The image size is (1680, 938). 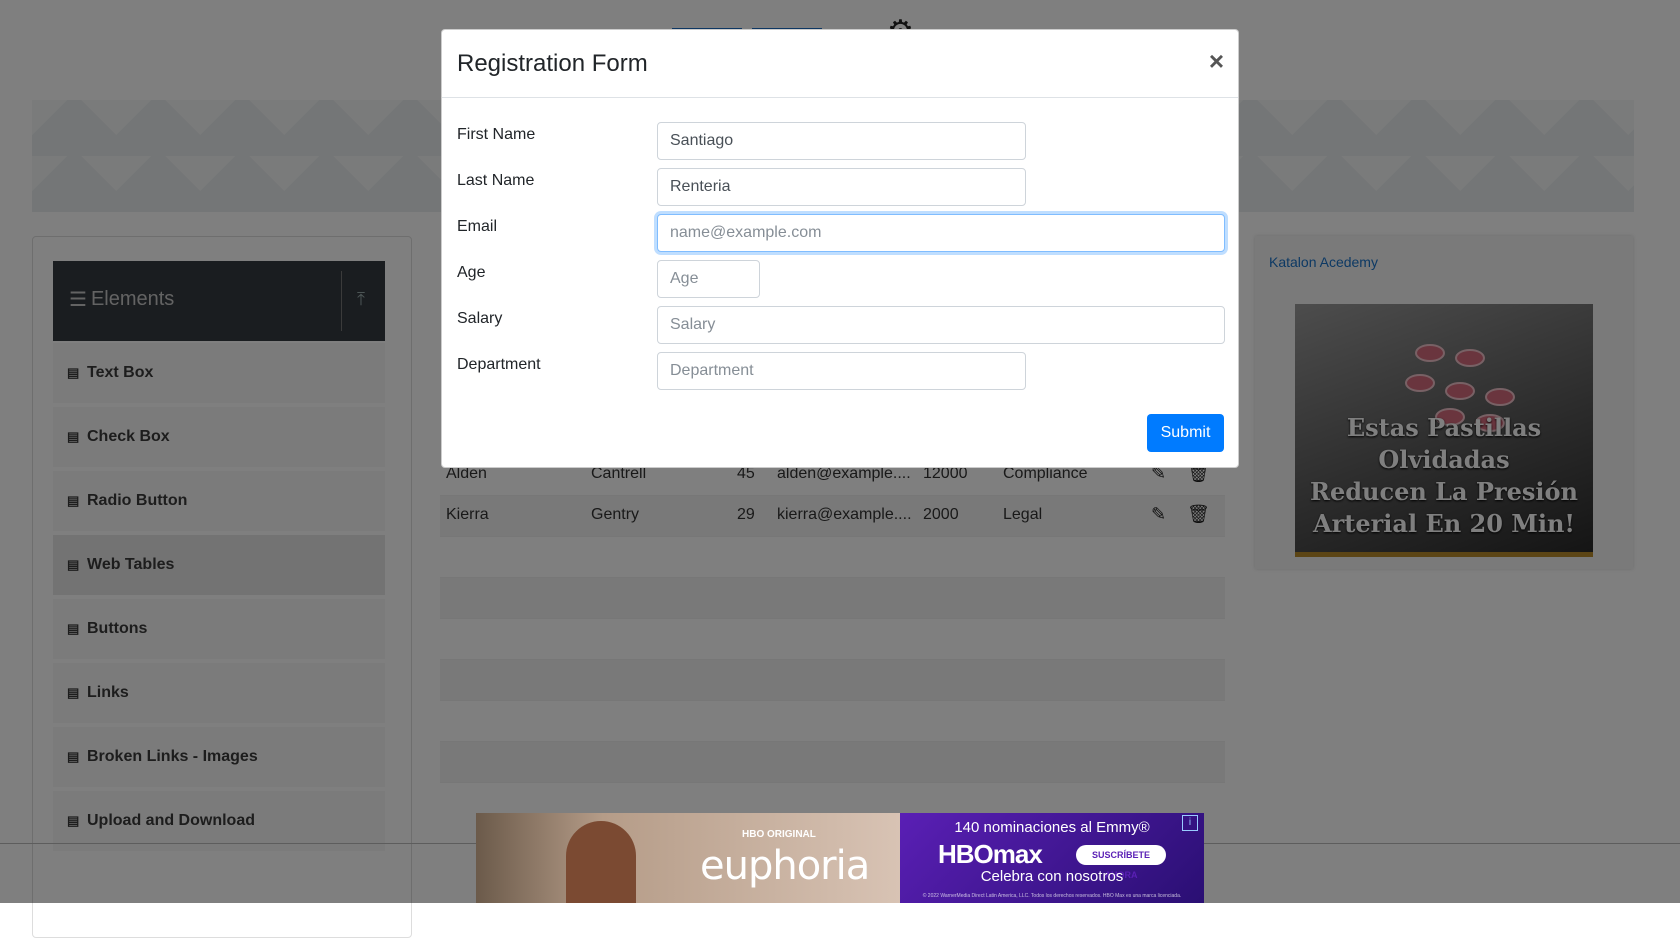 What do you see at coordinates (477, 226) in the screenshot?
I see `email-label: Email` at bounding box center [477, 226].